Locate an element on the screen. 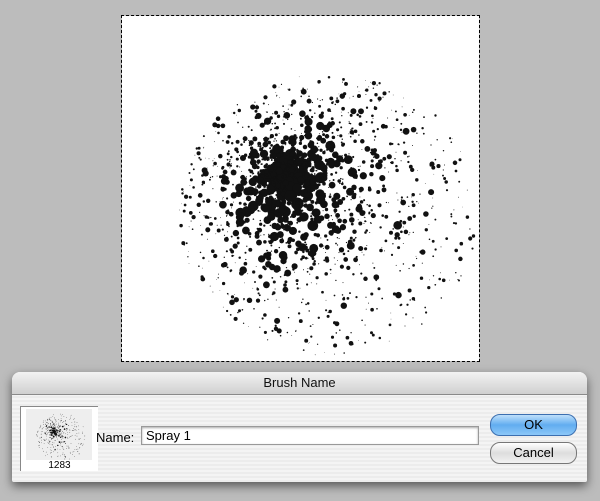 The image size is (600, 501). brush-preview: 1283 is located at coordinates (59, 438).